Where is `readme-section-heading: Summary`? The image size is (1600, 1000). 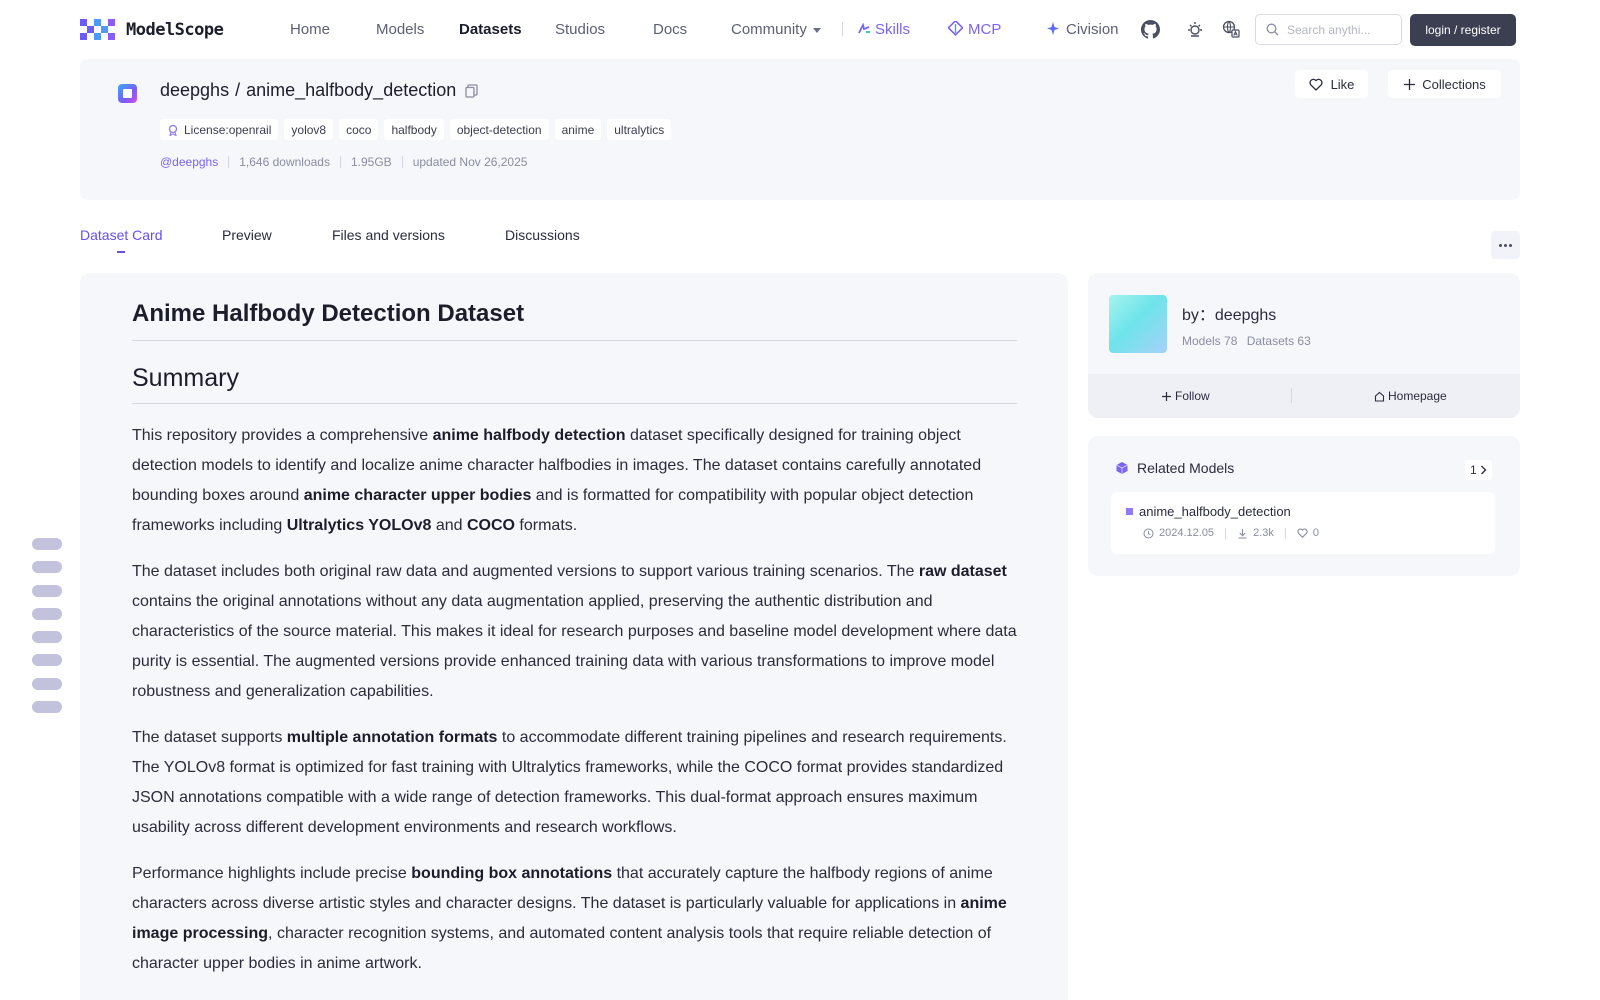 readme-section-heading: Summary is located at coordinates (574, 384).